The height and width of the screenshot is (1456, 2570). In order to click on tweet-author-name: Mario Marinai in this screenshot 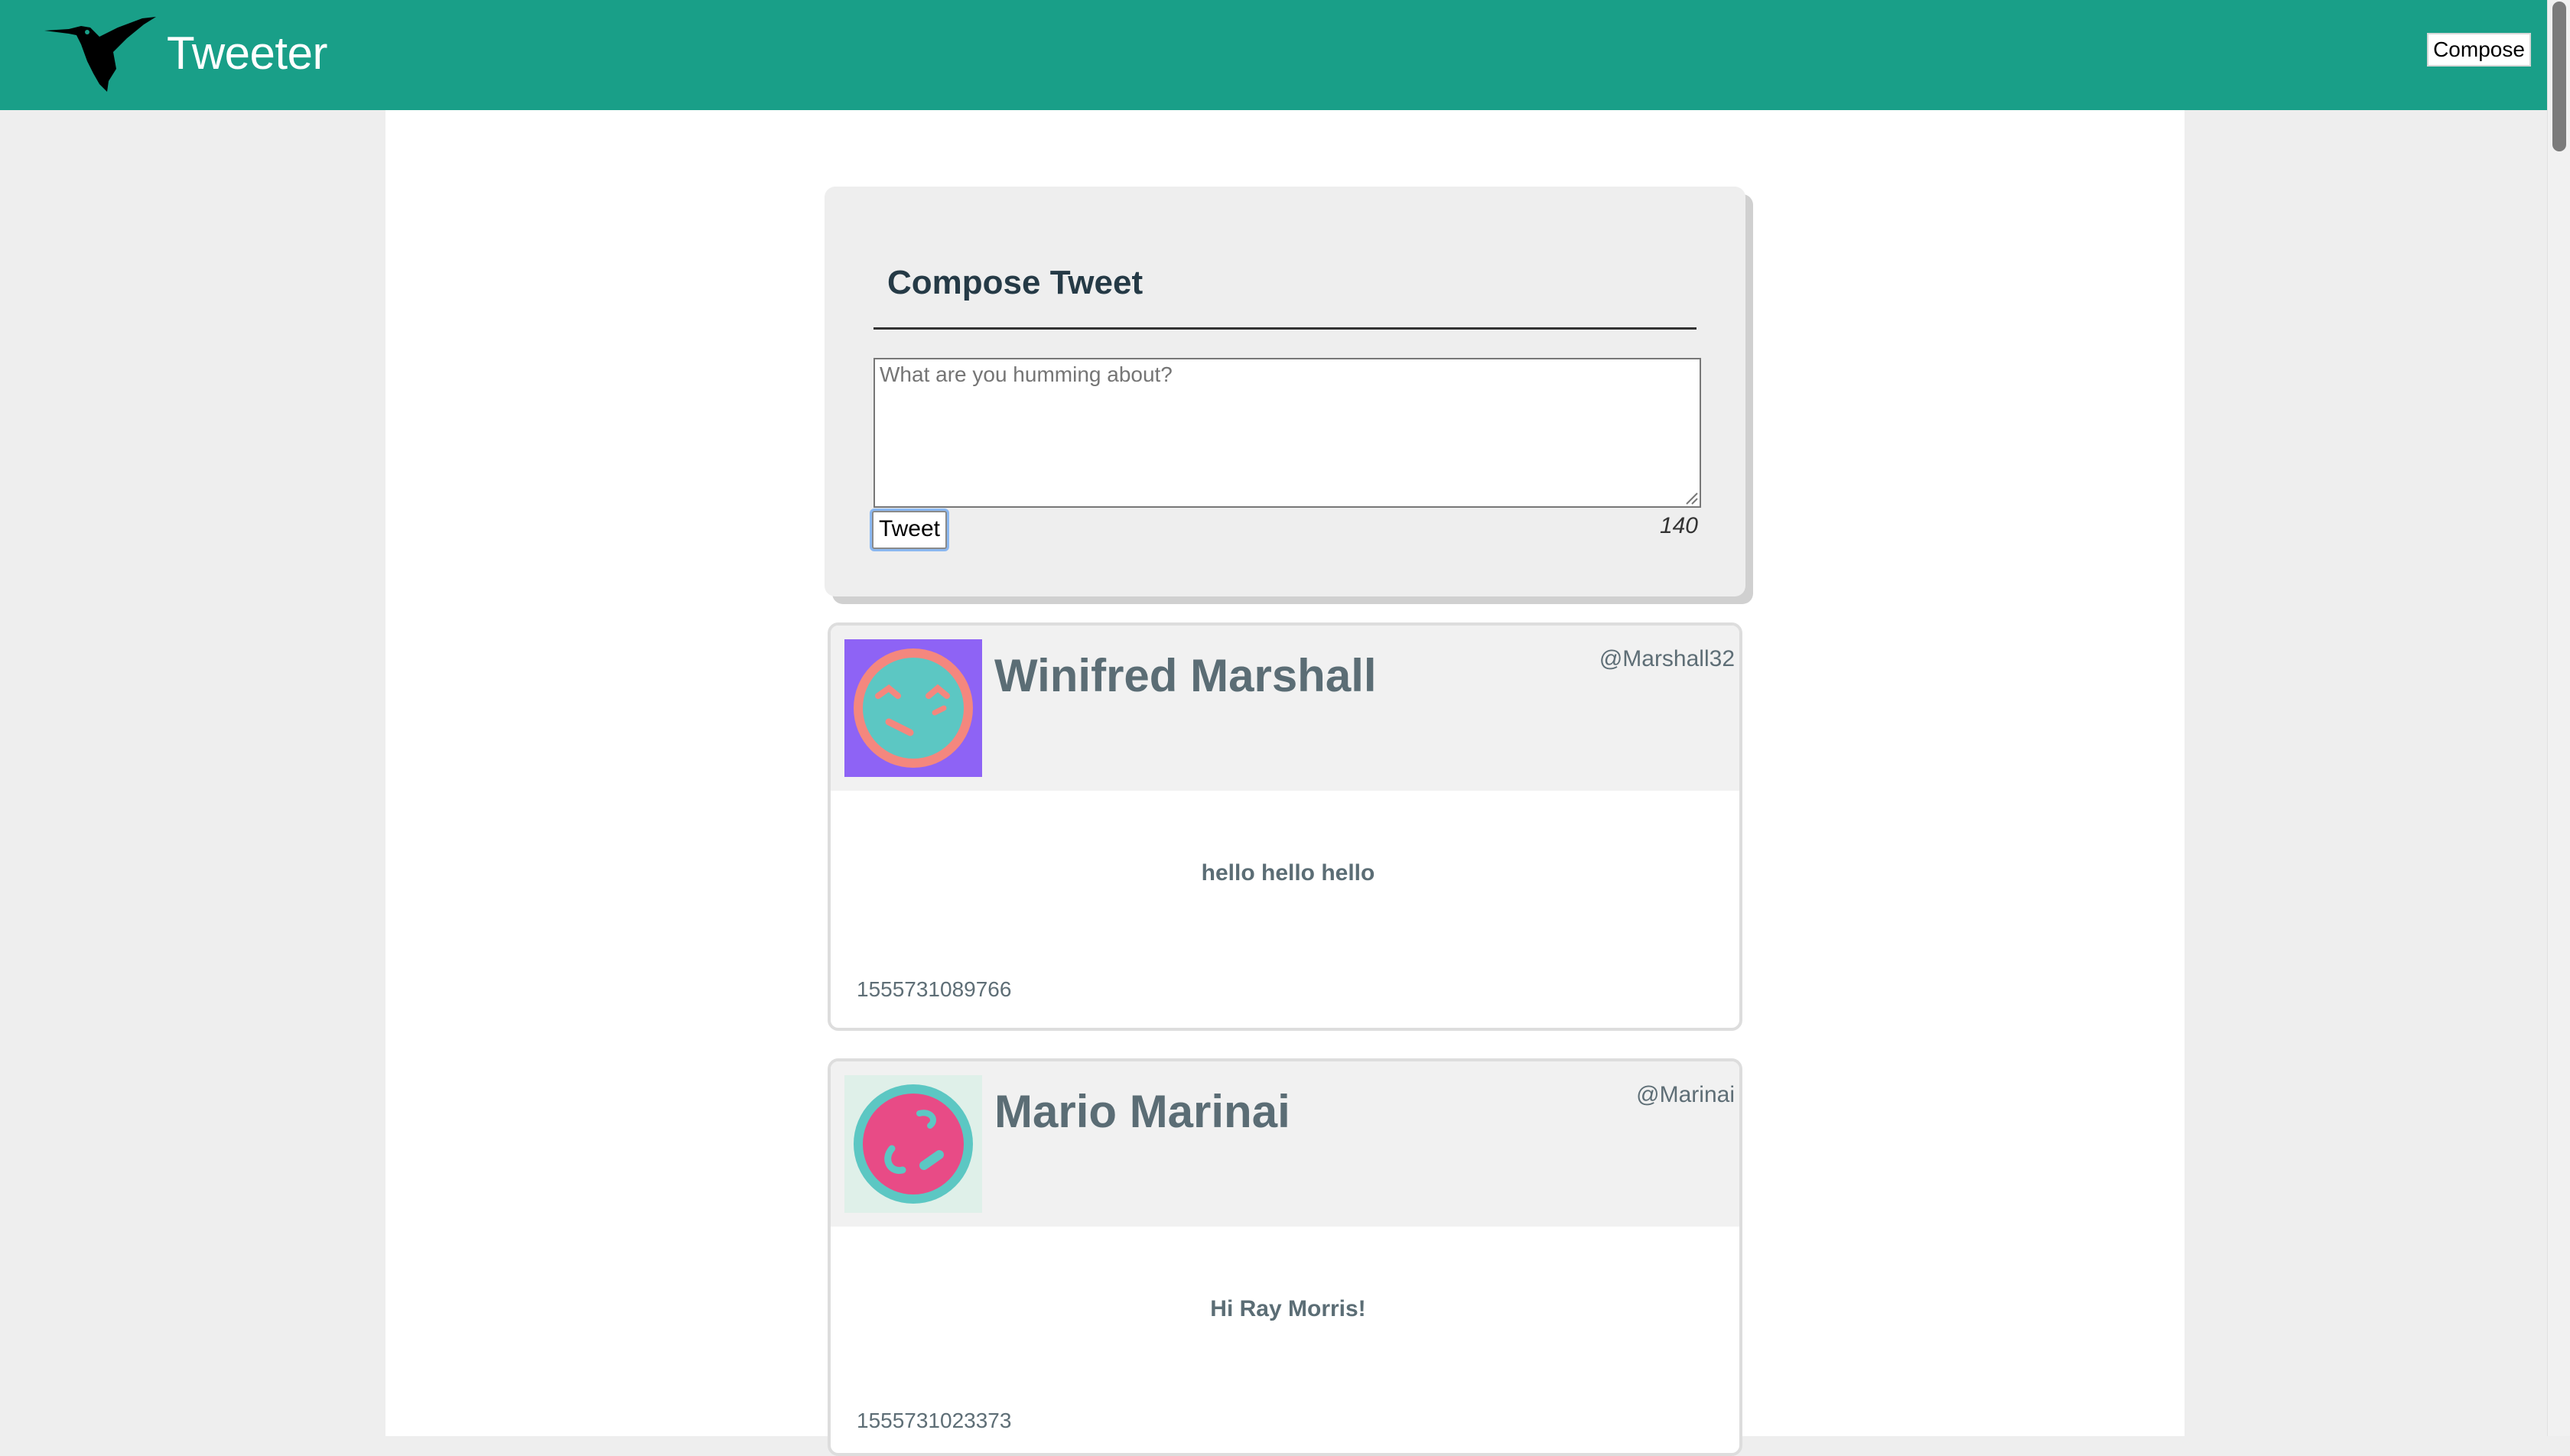, I will do `click(1142, 1111)`.